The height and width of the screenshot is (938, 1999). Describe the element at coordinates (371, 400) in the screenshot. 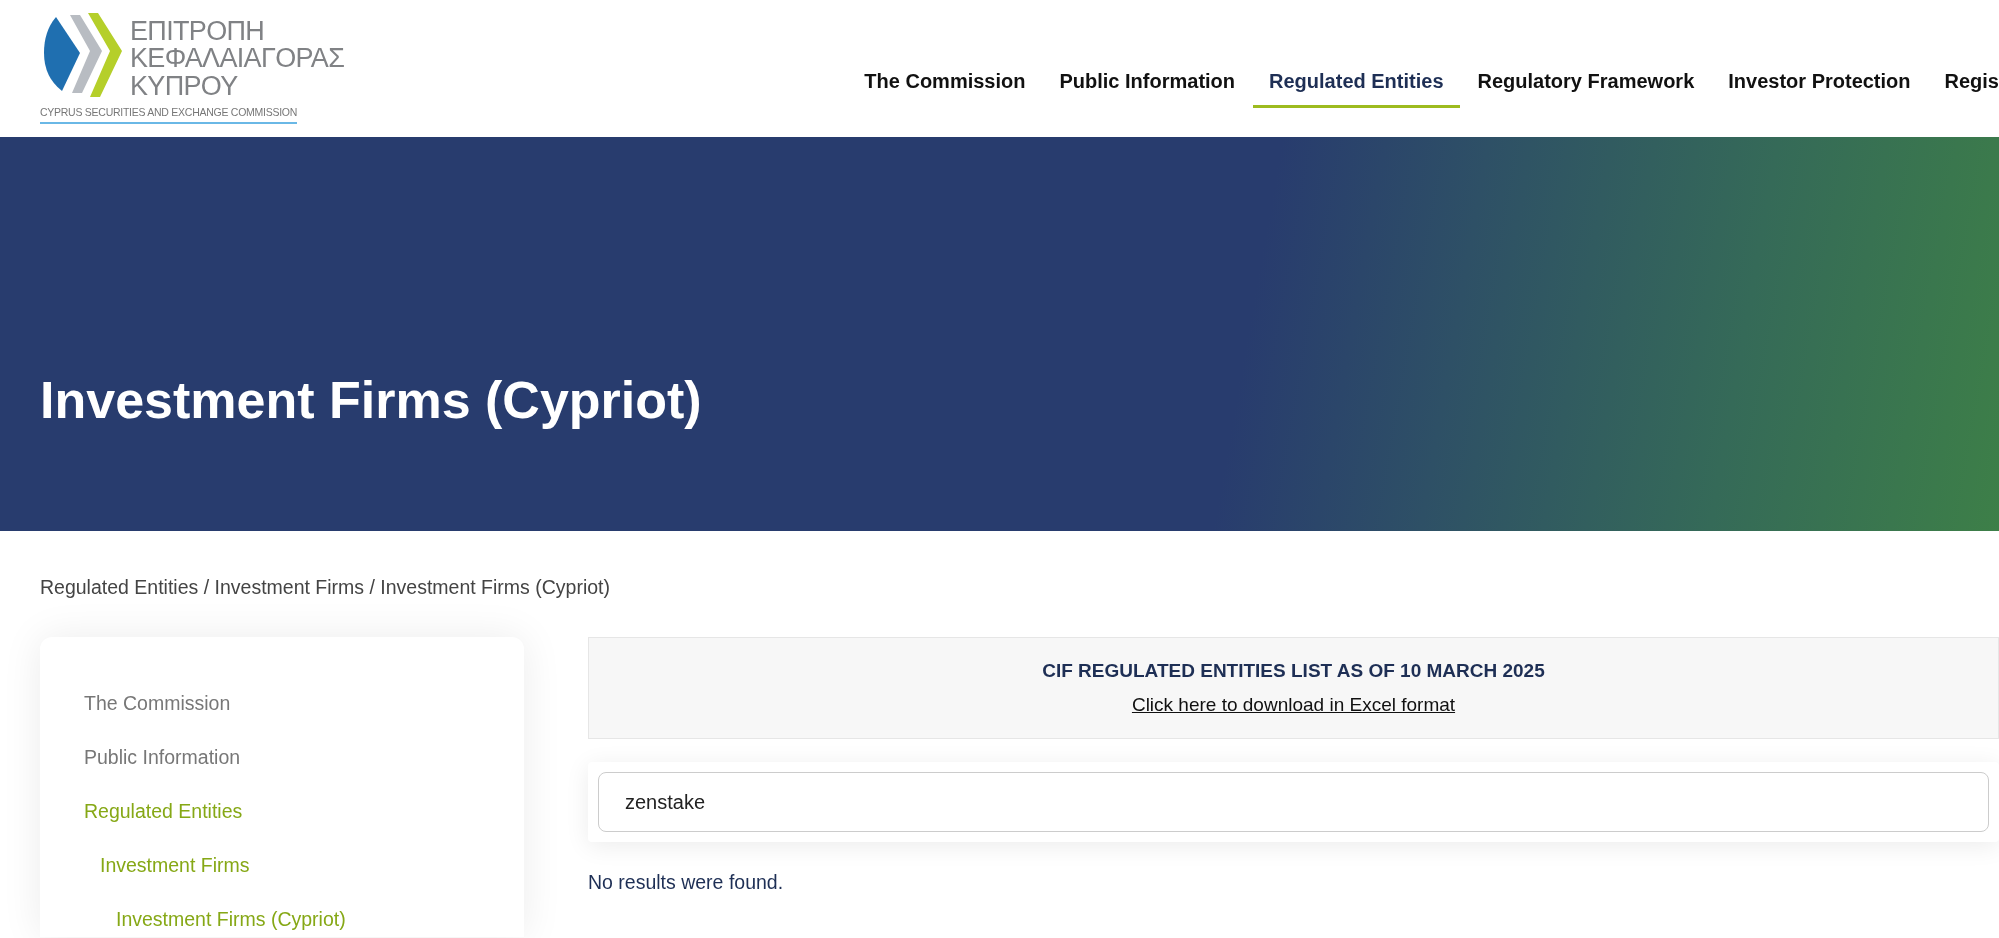

I see `page-title: Investment Firms (Cypriot)` at that location.